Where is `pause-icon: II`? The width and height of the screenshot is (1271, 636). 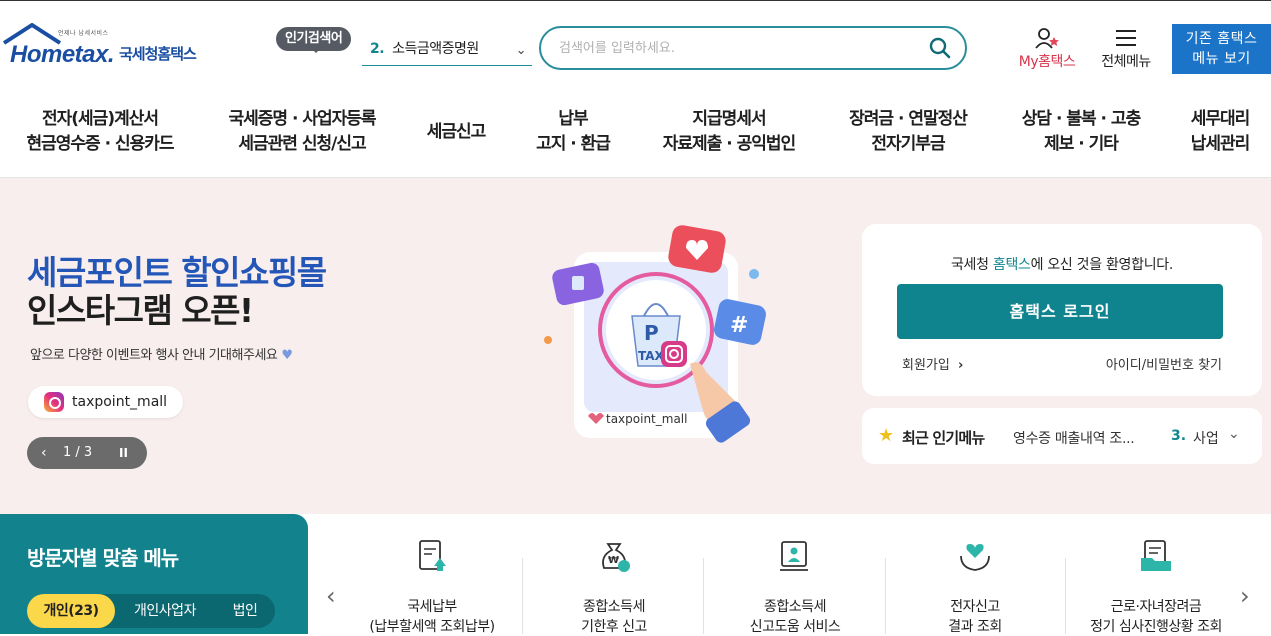 pause-icon: II is located at coordinates (123, 453).